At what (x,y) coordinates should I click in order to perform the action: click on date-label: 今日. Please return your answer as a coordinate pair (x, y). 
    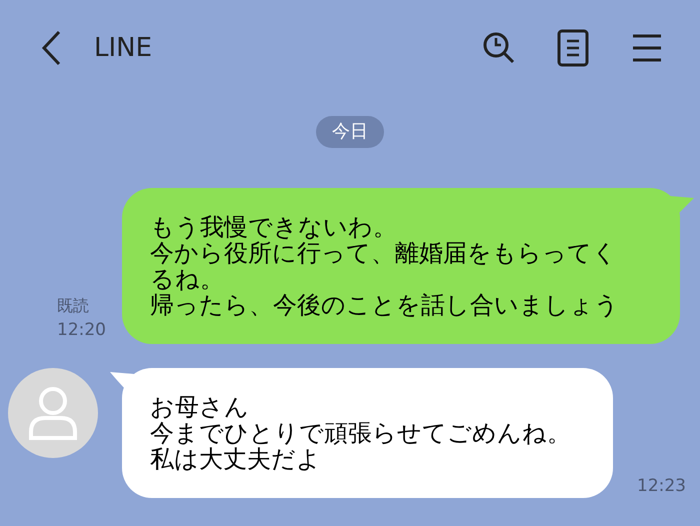
    Looking at the image, I should click on (350, 132).